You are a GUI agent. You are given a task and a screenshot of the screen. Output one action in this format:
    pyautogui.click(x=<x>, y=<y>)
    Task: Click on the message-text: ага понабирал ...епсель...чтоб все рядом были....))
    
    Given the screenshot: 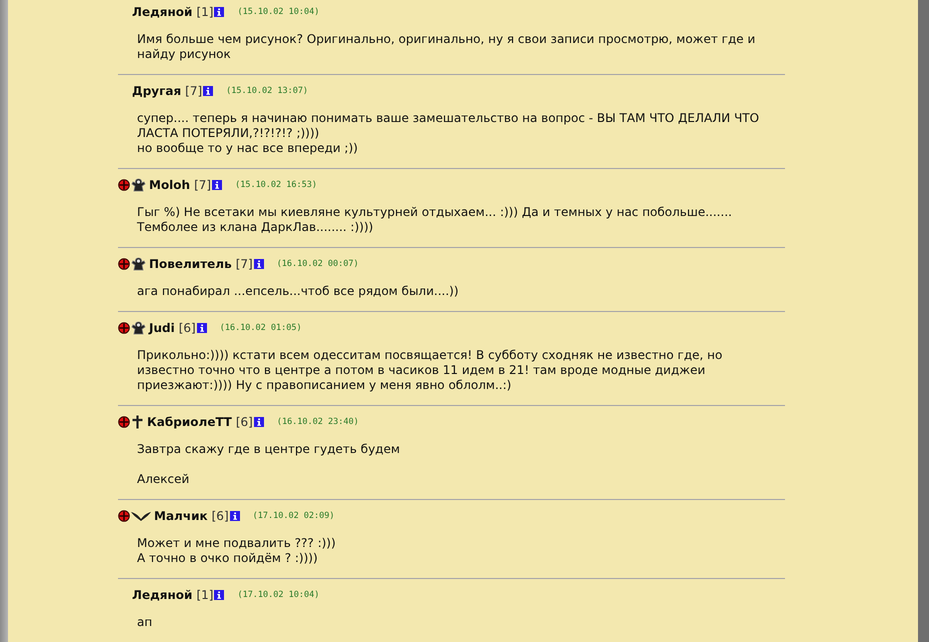 What is the action you would take?
    pyautogui.click(x=298, y=291)
    